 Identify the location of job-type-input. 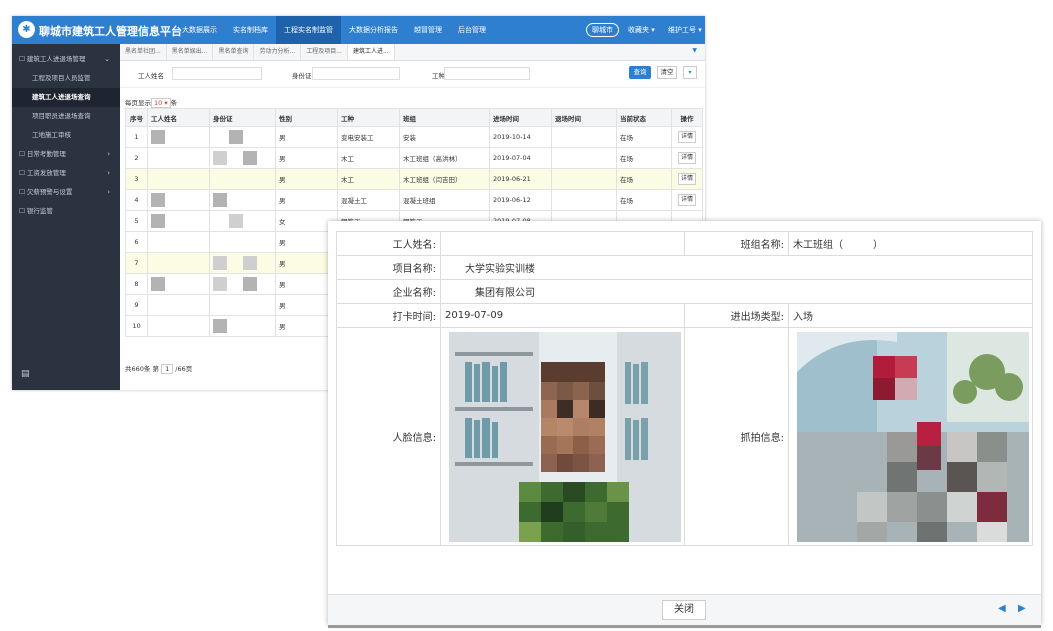
(487, 73).